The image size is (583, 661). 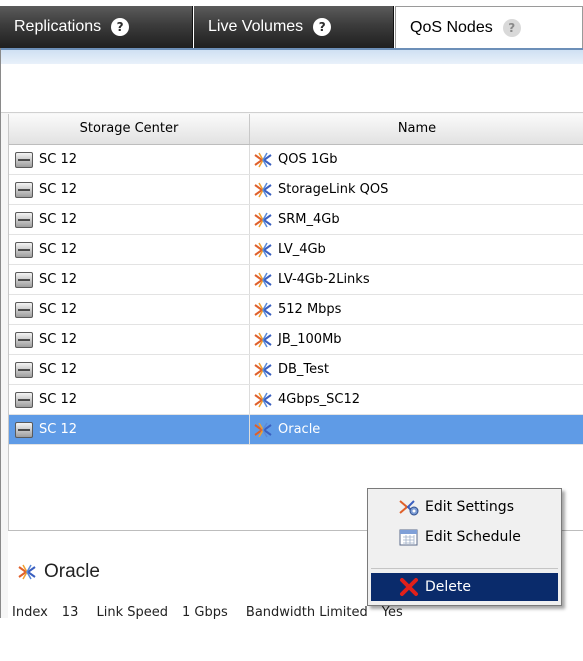 I want to click on table-row: SC 12 LV_4Gb, so click(x=296, y=250).